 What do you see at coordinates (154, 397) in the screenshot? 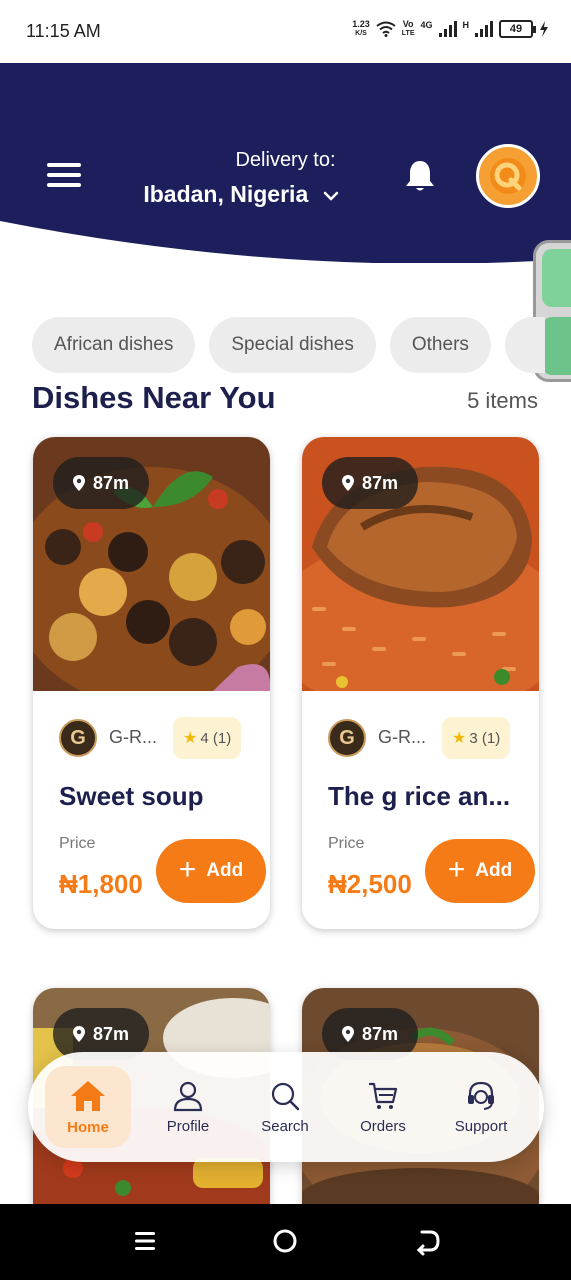
I see `section-title: Dishes Near You` at bounding box center [154, 397].